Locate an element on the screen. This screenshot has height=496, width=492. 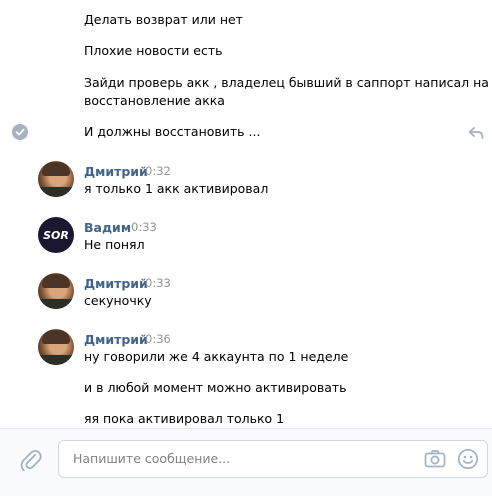
avatar: SOR is located at coordinates (56, 235).